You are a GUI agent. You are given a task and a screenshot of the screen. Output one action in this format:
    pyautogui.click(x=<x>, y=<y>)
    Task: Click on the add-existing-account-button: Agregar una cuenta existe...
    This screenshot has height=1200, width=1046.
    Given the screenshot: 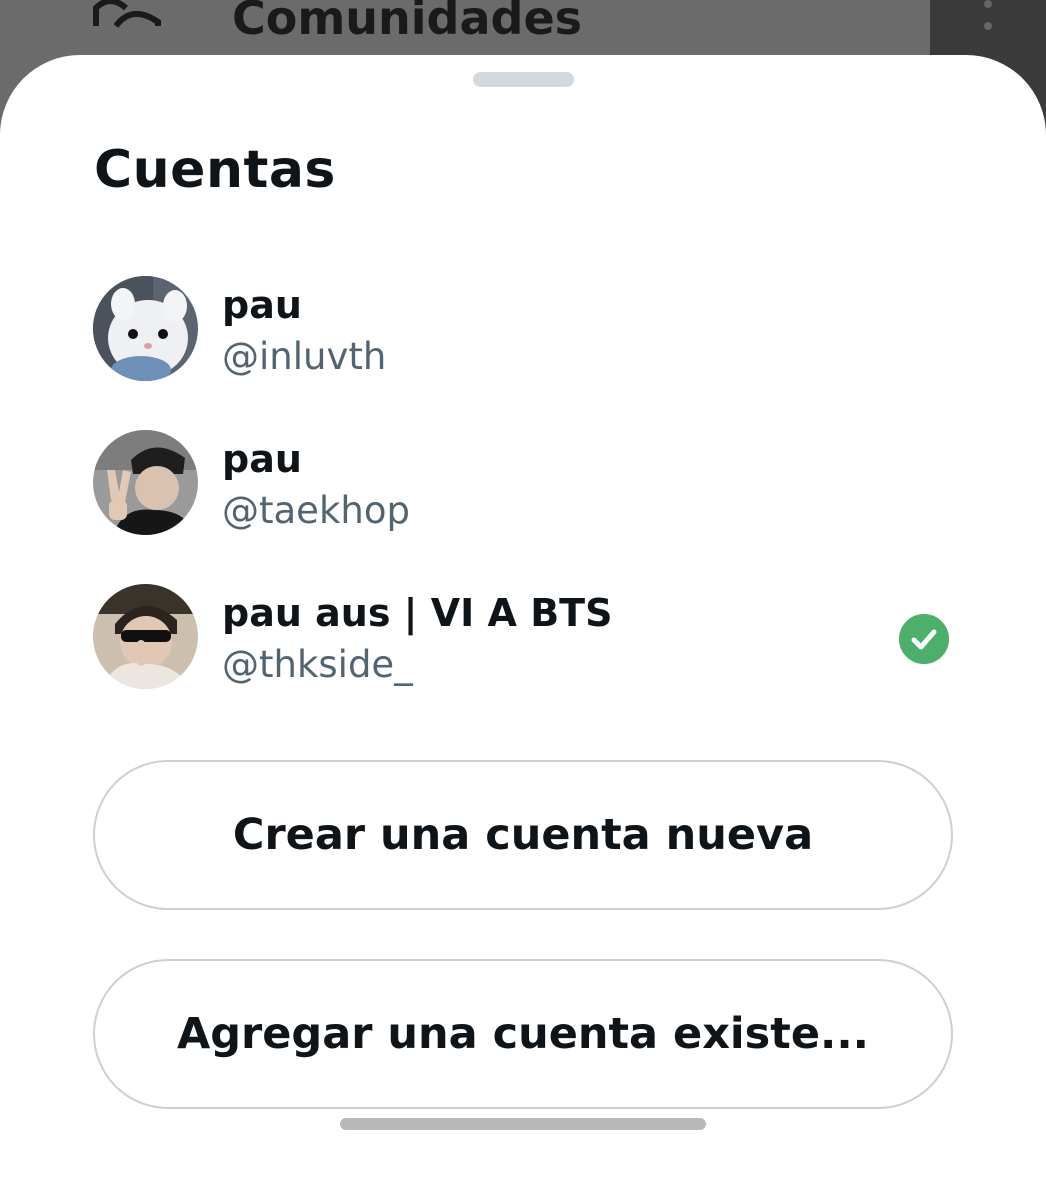 What is the action you would take?
    pyautogui.click(x=523, y=1034)
    